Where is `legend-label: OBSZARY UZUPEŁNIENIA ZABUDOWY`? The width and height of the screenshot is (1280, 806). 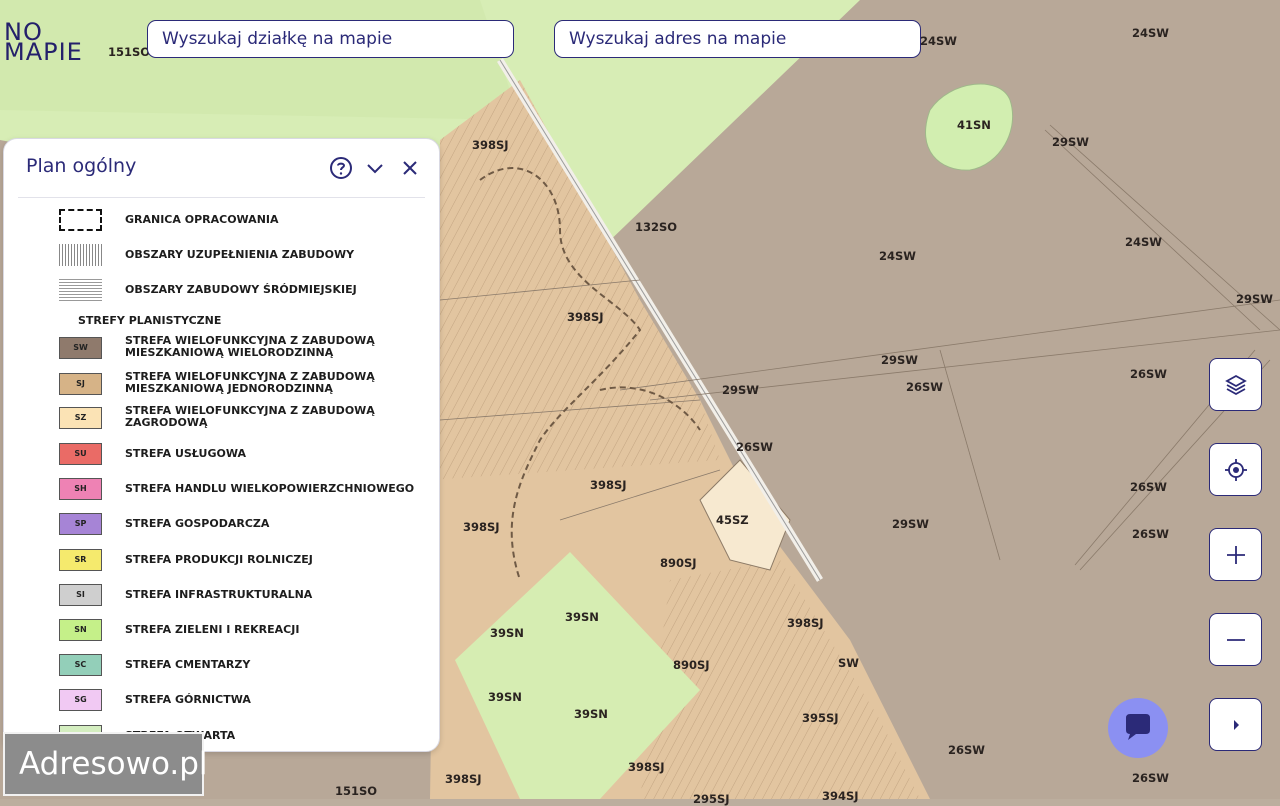 legend-label: OBSZARY UZUPEŁNIENIA ZABUDOWY is located at coordinates (240, 254).